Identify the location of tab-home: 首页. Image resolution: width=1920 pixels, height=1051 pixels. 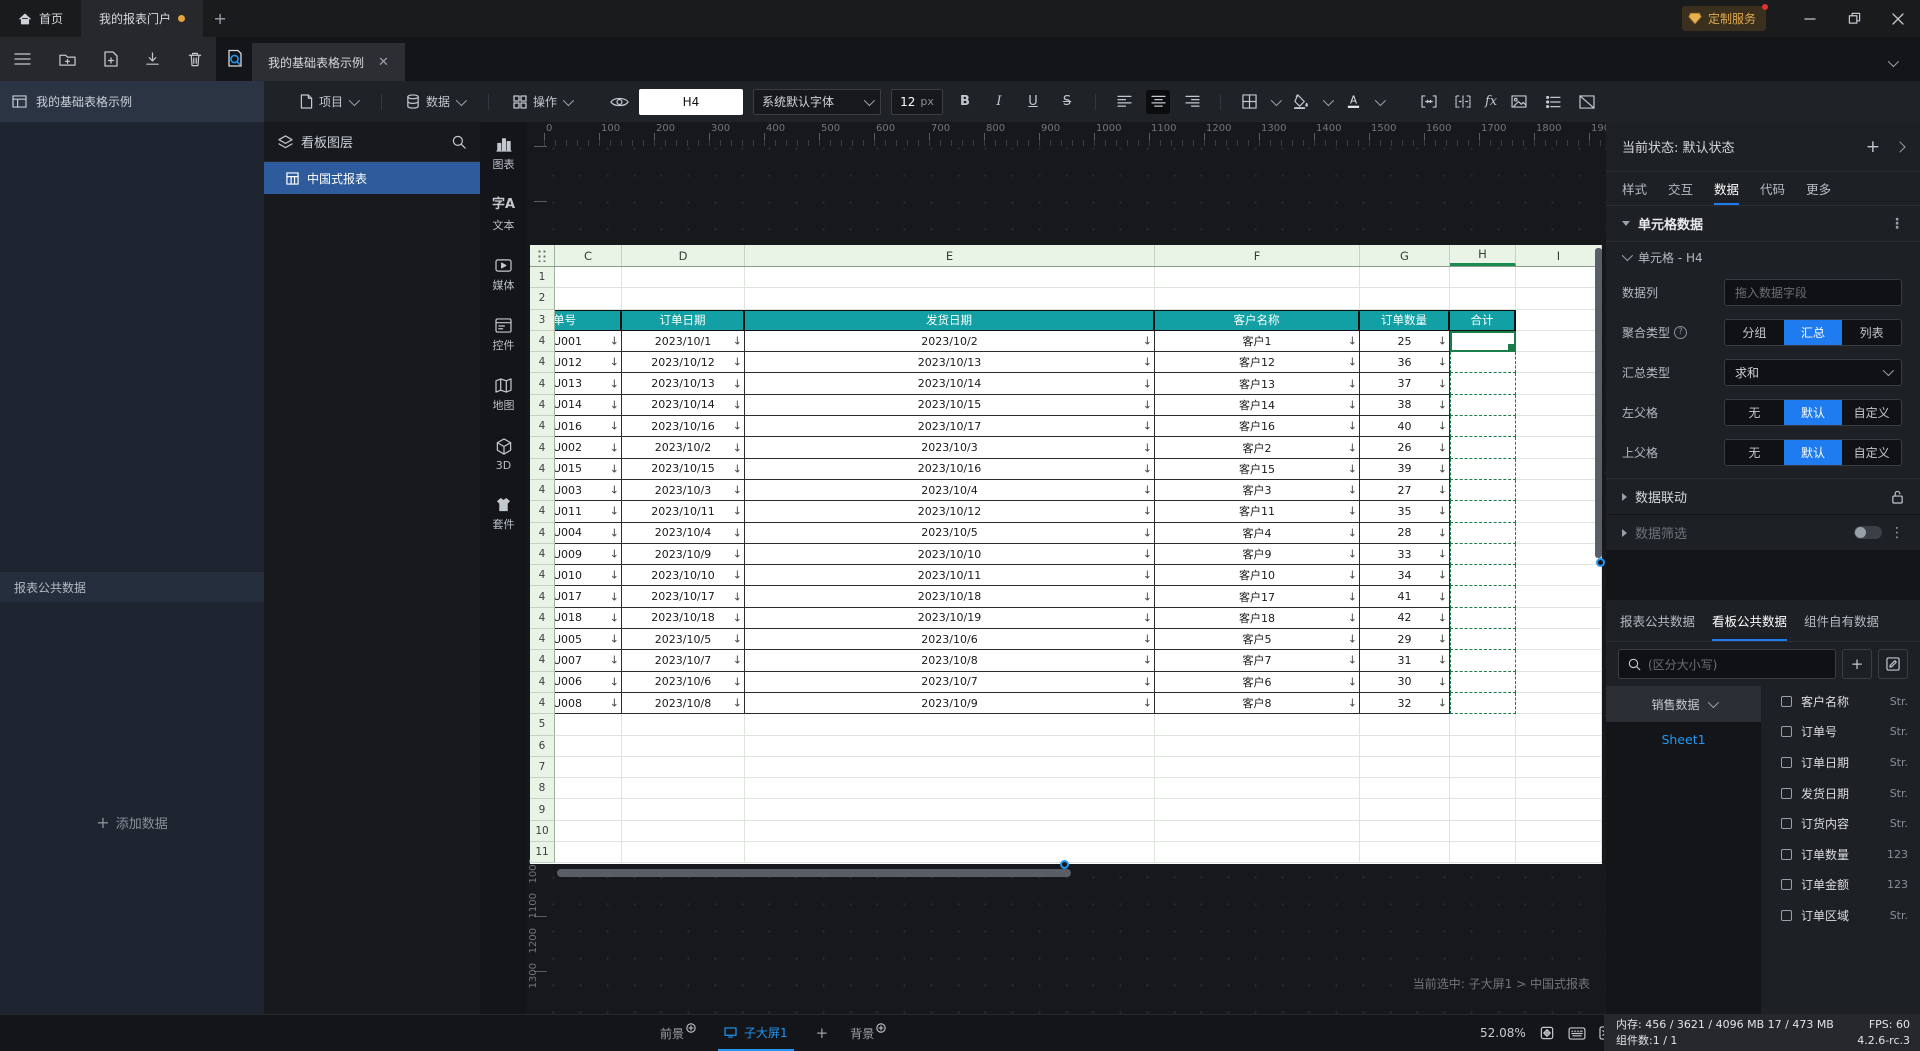
(40, 18).